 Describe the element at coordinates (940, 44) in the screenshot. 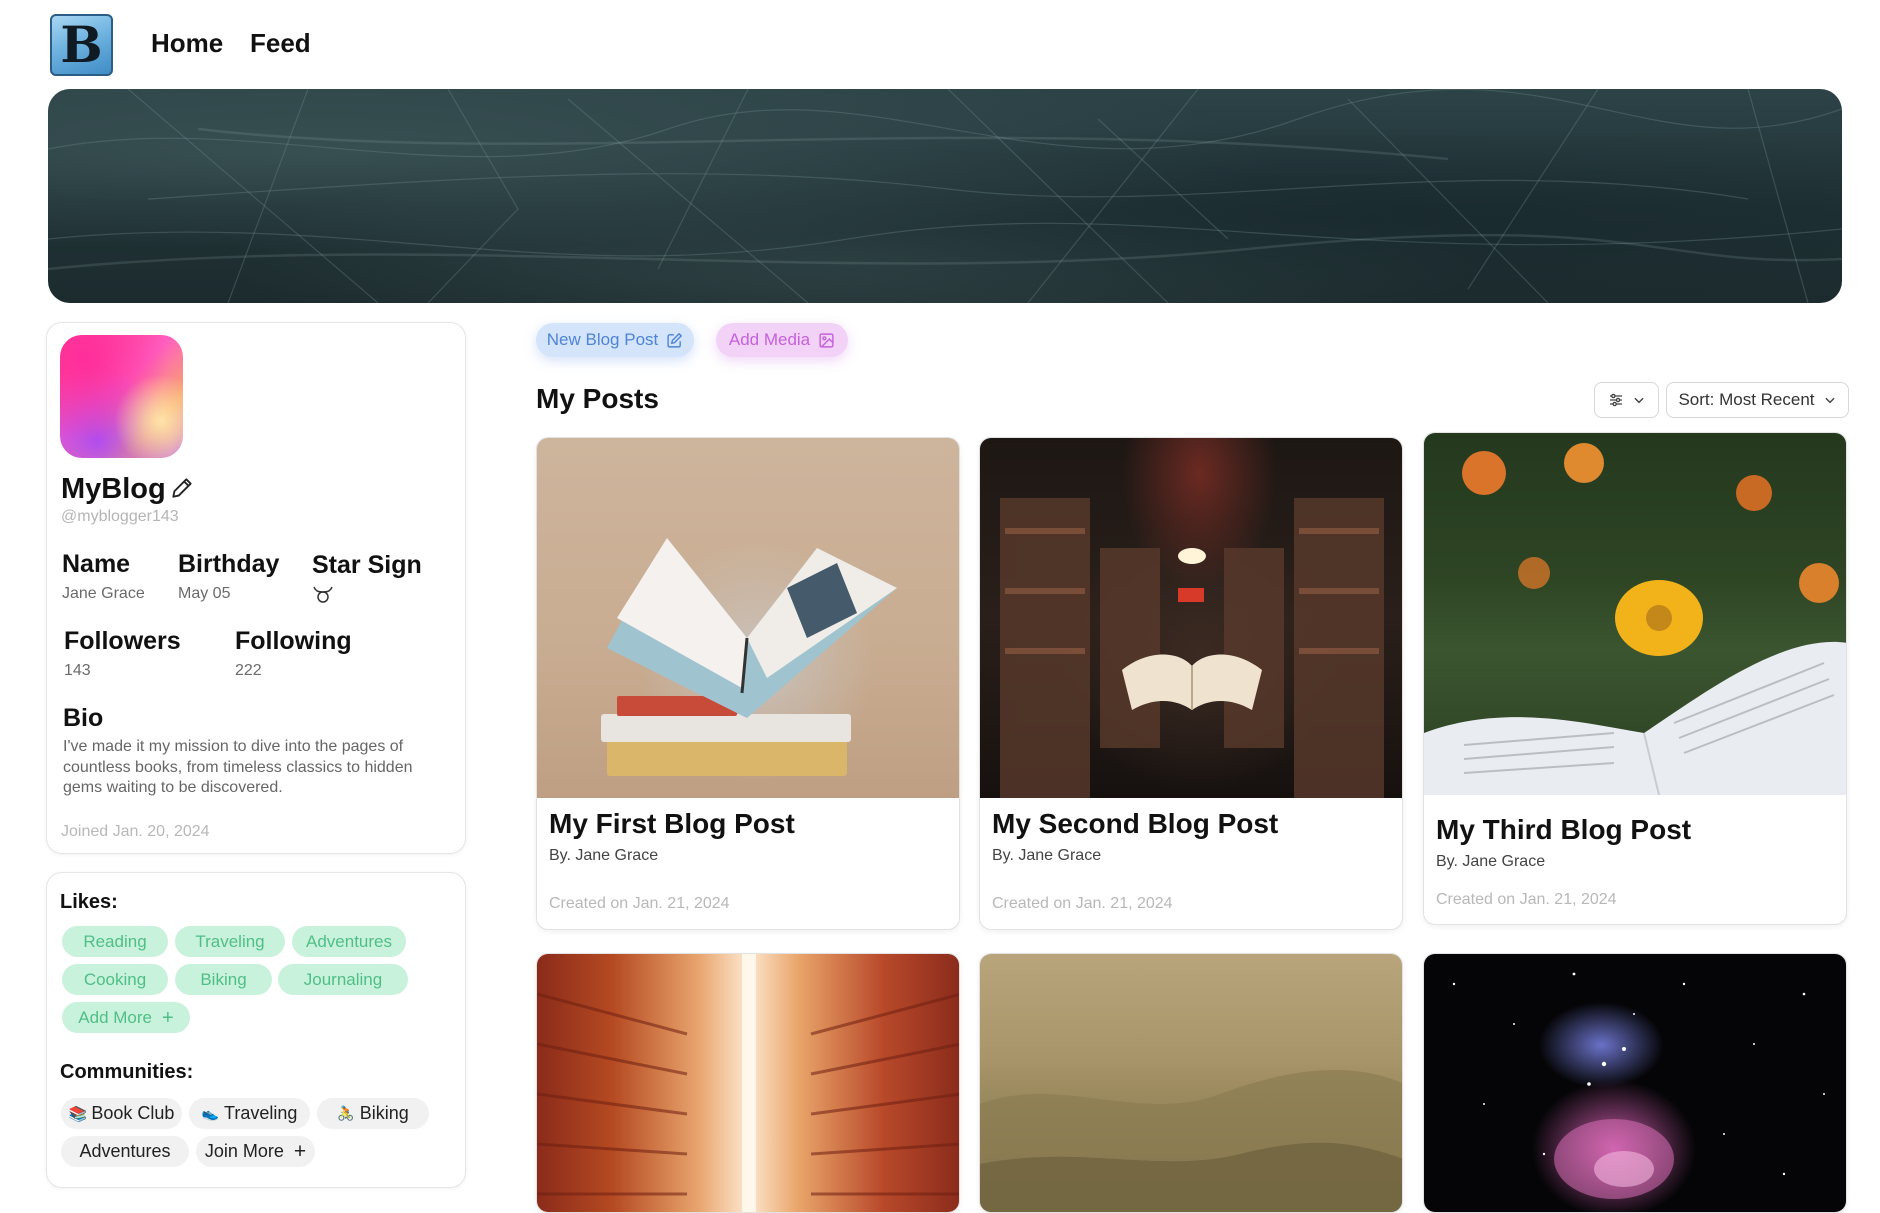

I see `top-nav: B Home Feed` at that location.